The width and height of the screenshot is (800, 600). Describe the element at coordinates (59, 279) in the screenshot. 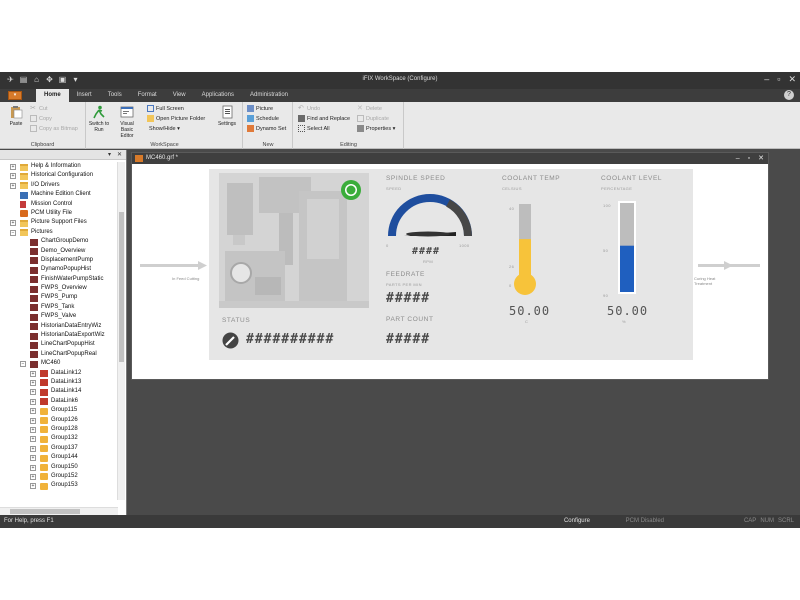

I see `tree-item: FinishWaterPumpStatic` at that location.